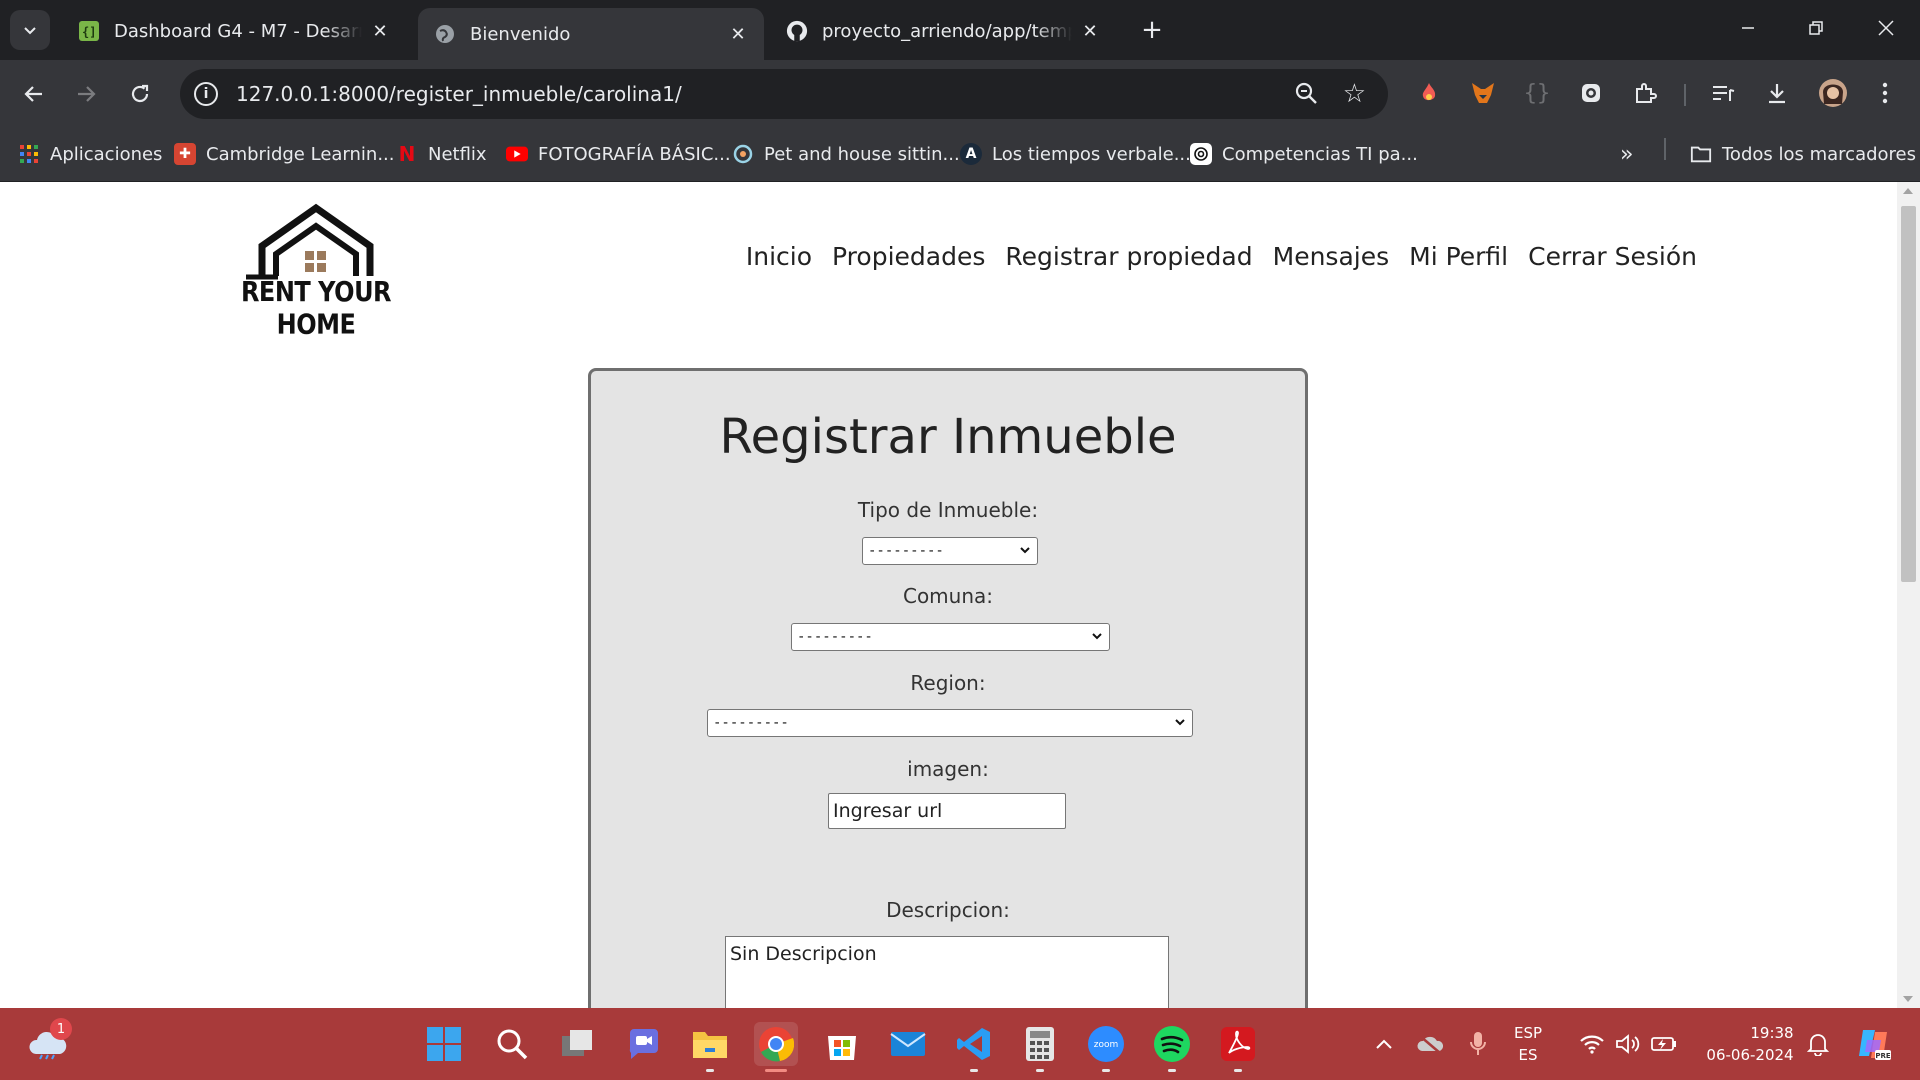 Image resolution: width=1920 pixels, height=1080 pixels. Describe the element at coordinates (1537, 93) in the screenshot. I see `json-viewer-icon: {}` at that location.